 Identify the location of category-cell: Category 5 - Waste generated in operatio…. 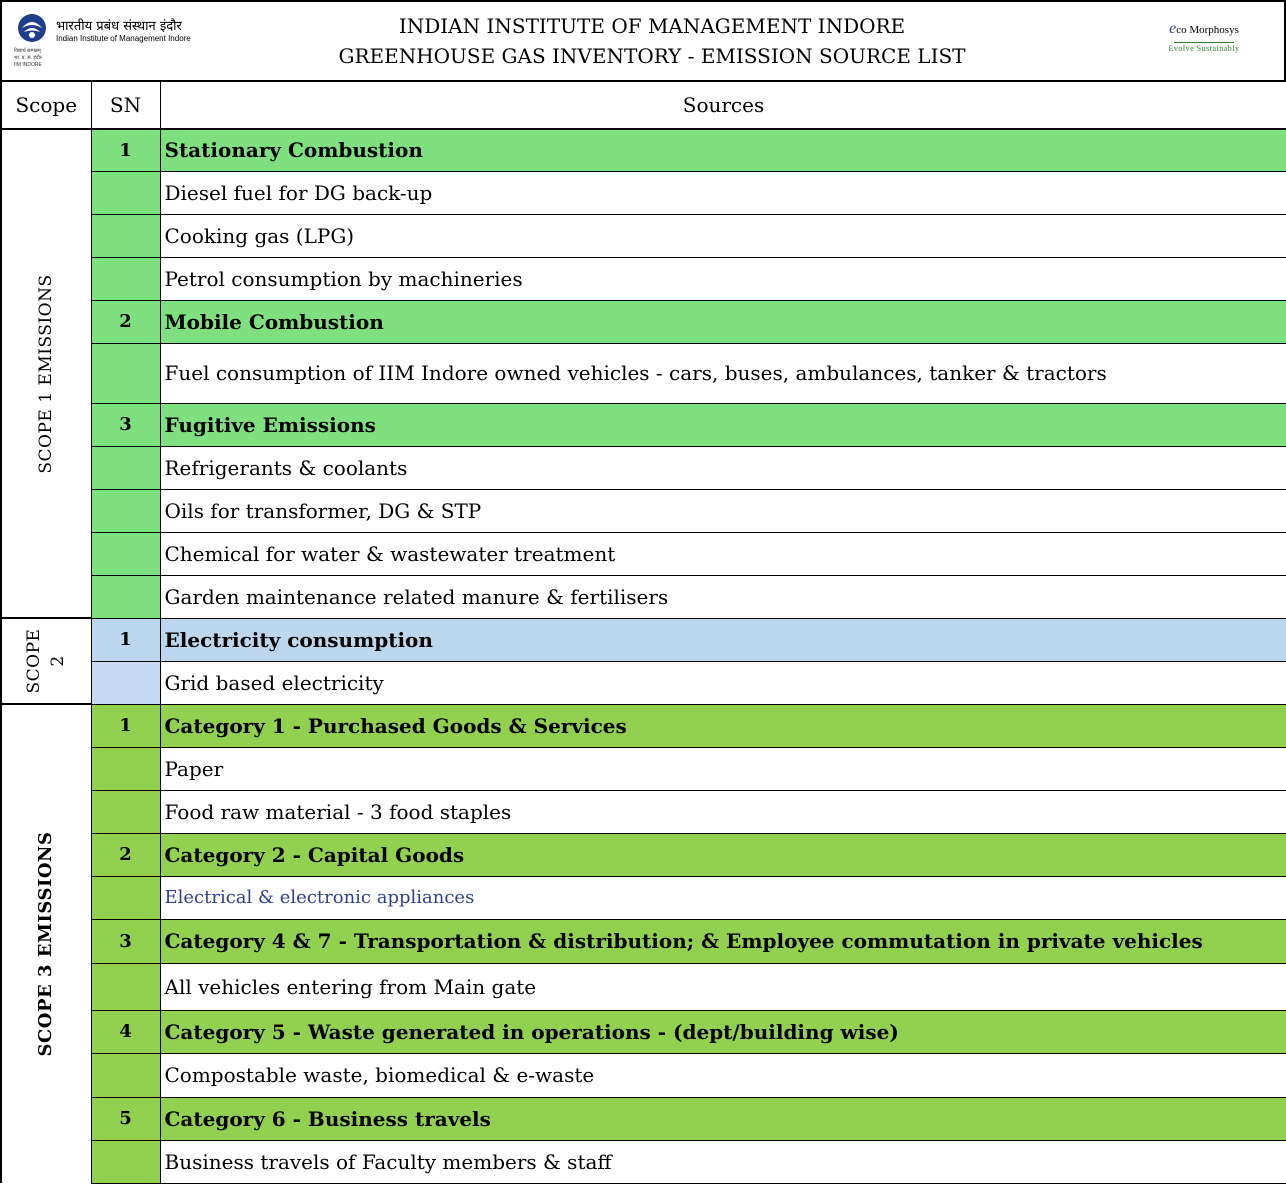
(722, 1031).